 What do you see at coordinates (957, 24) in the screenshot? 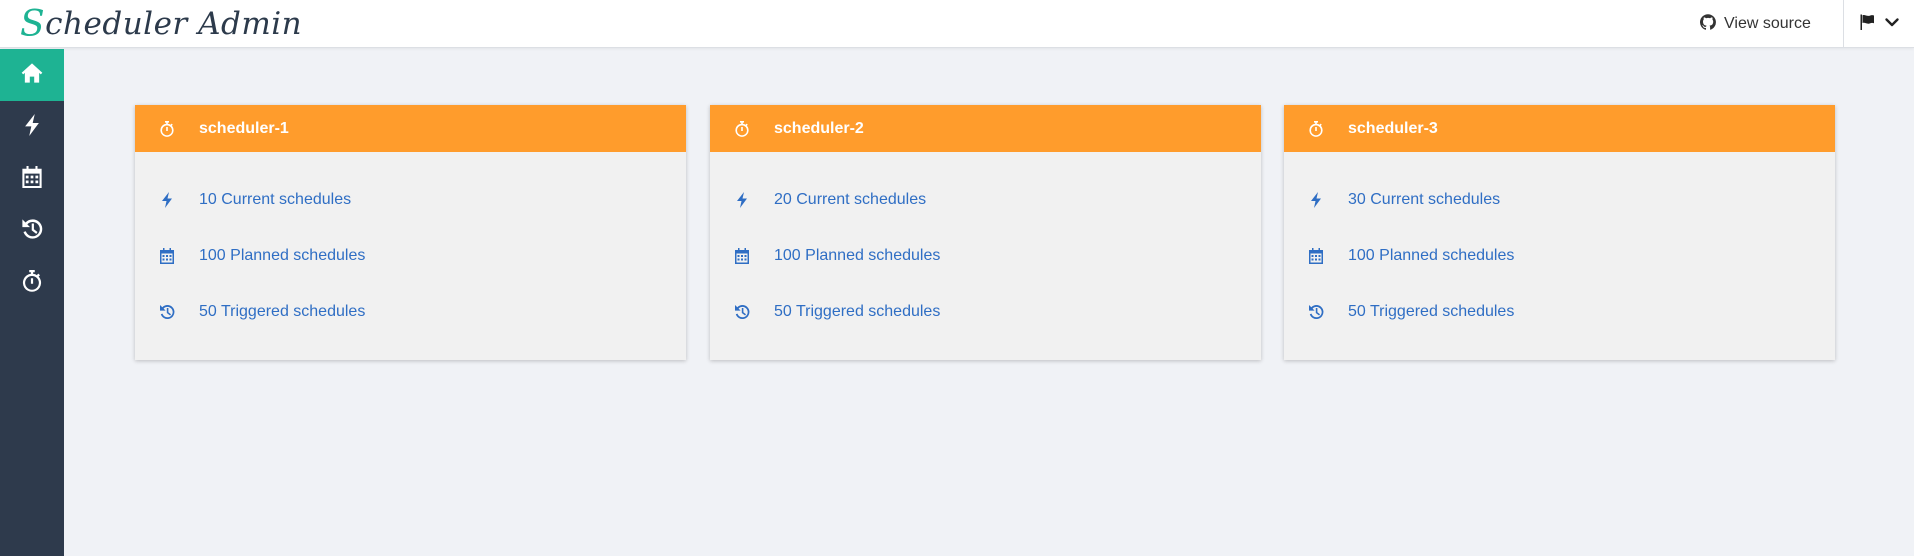
I see `top-navbar: Scheduler Admin View source` at bounding box center [957, 24].